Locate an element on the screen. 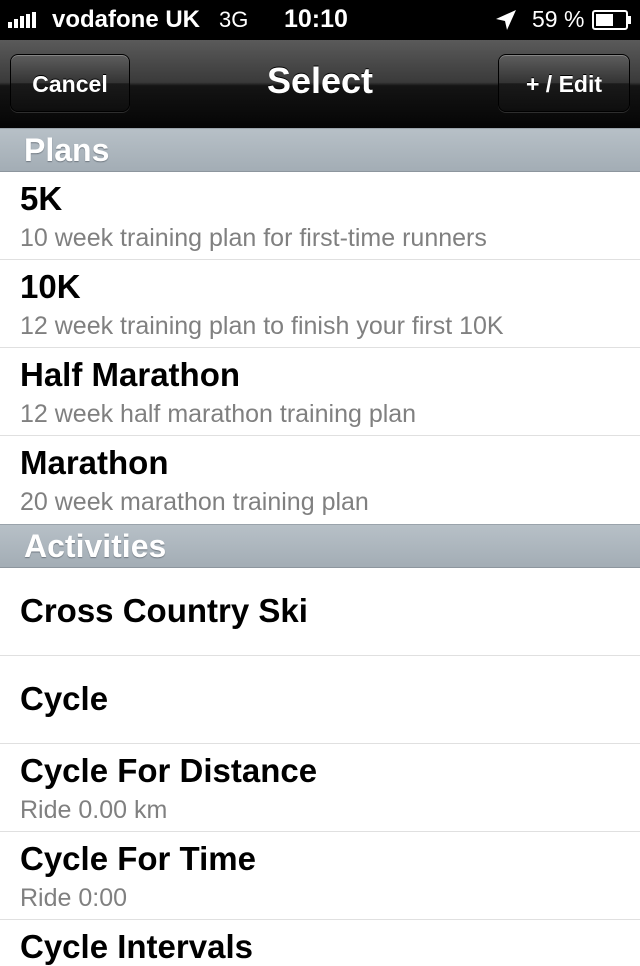  list-item-title: Cycle For Distance is located at coordinates (169, 770).